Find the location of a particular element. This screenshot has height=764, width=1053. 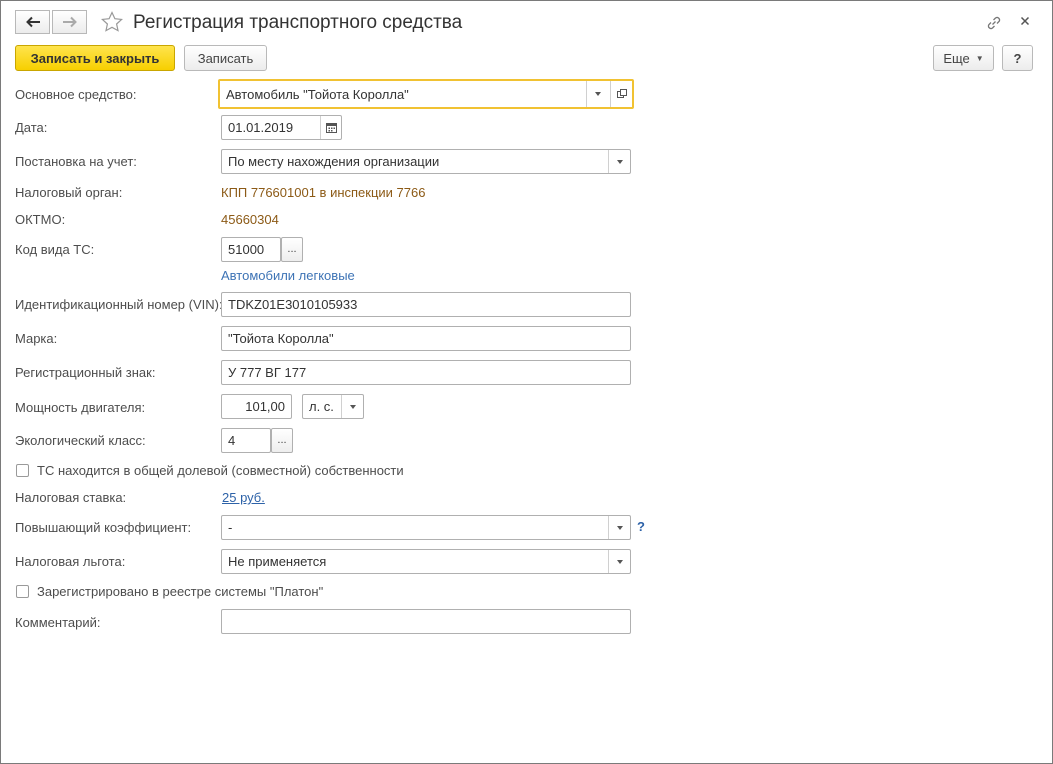

help-button: ? is located at coordinates (1017, 58).